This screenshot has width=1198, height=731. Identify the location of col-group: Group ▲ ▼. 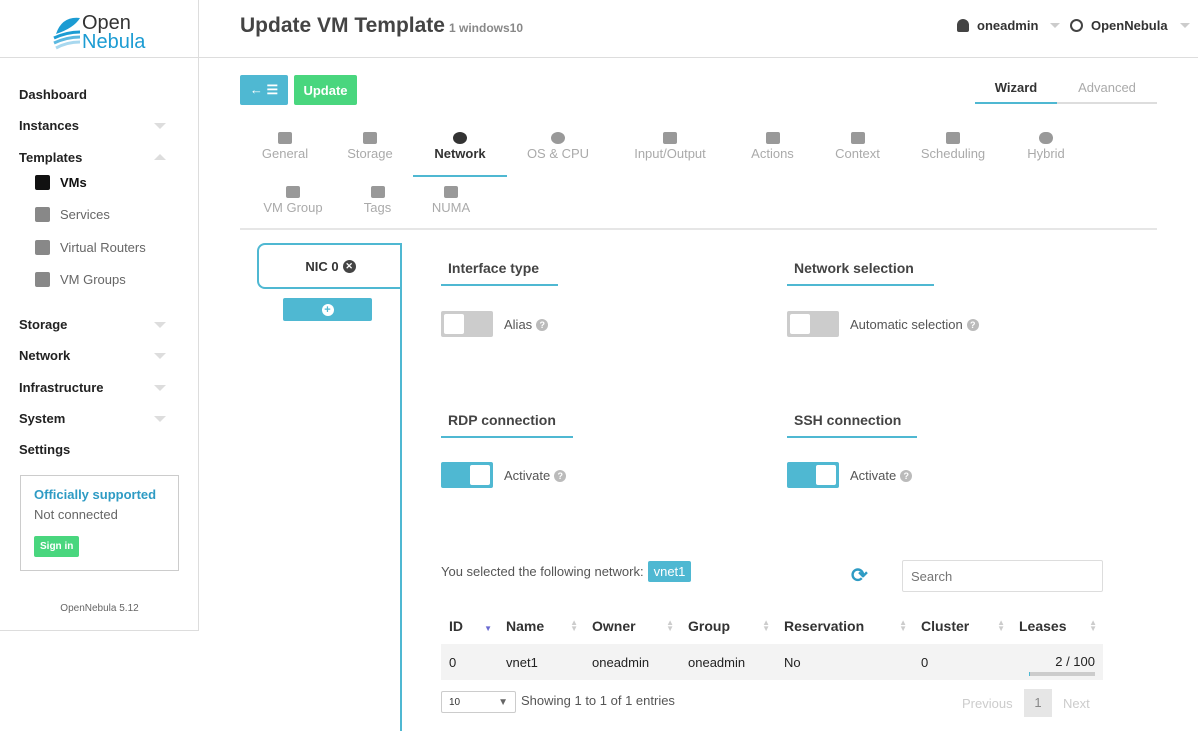
(728, 626).